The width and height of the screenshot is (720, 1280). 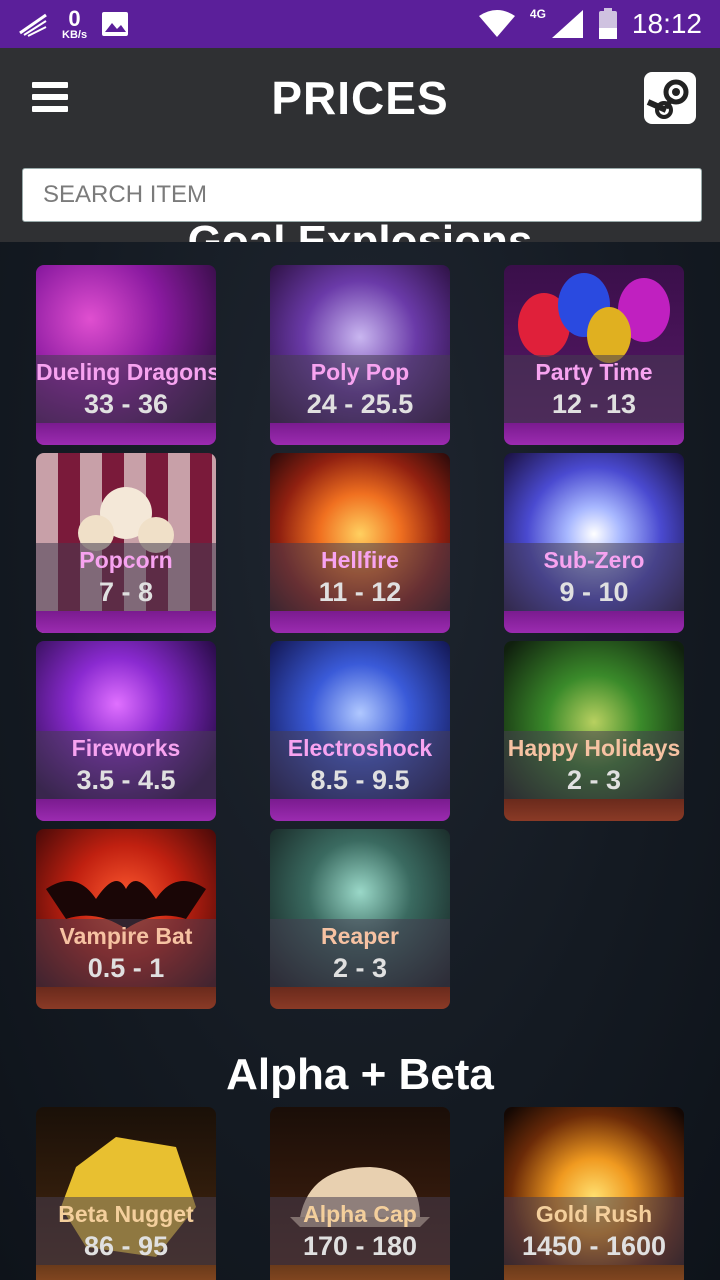 What do you see at coordinates (666, 23) in the screenshot?
I see `clock: 18:12` at bounding box center [666, 23].